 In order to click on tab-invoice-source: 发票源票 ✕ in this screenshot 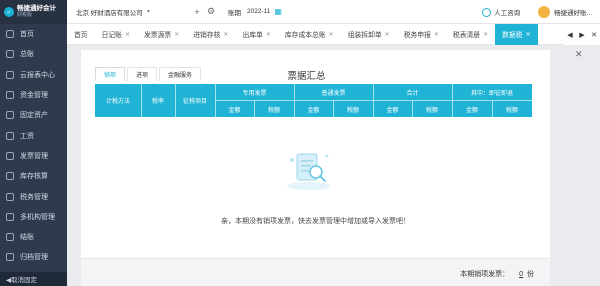, I will do `click(161, 34)`.